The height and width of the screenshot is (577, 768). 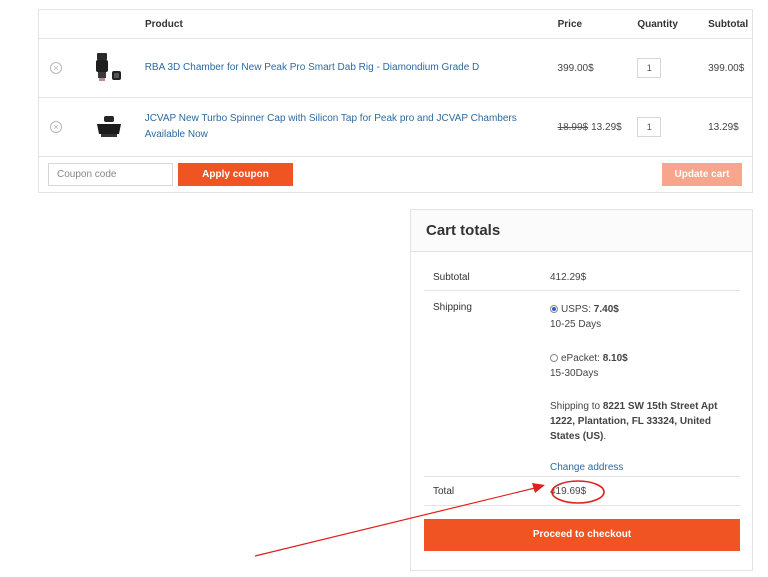 I want to click on header-price: Price, so click(x=570, y=24).